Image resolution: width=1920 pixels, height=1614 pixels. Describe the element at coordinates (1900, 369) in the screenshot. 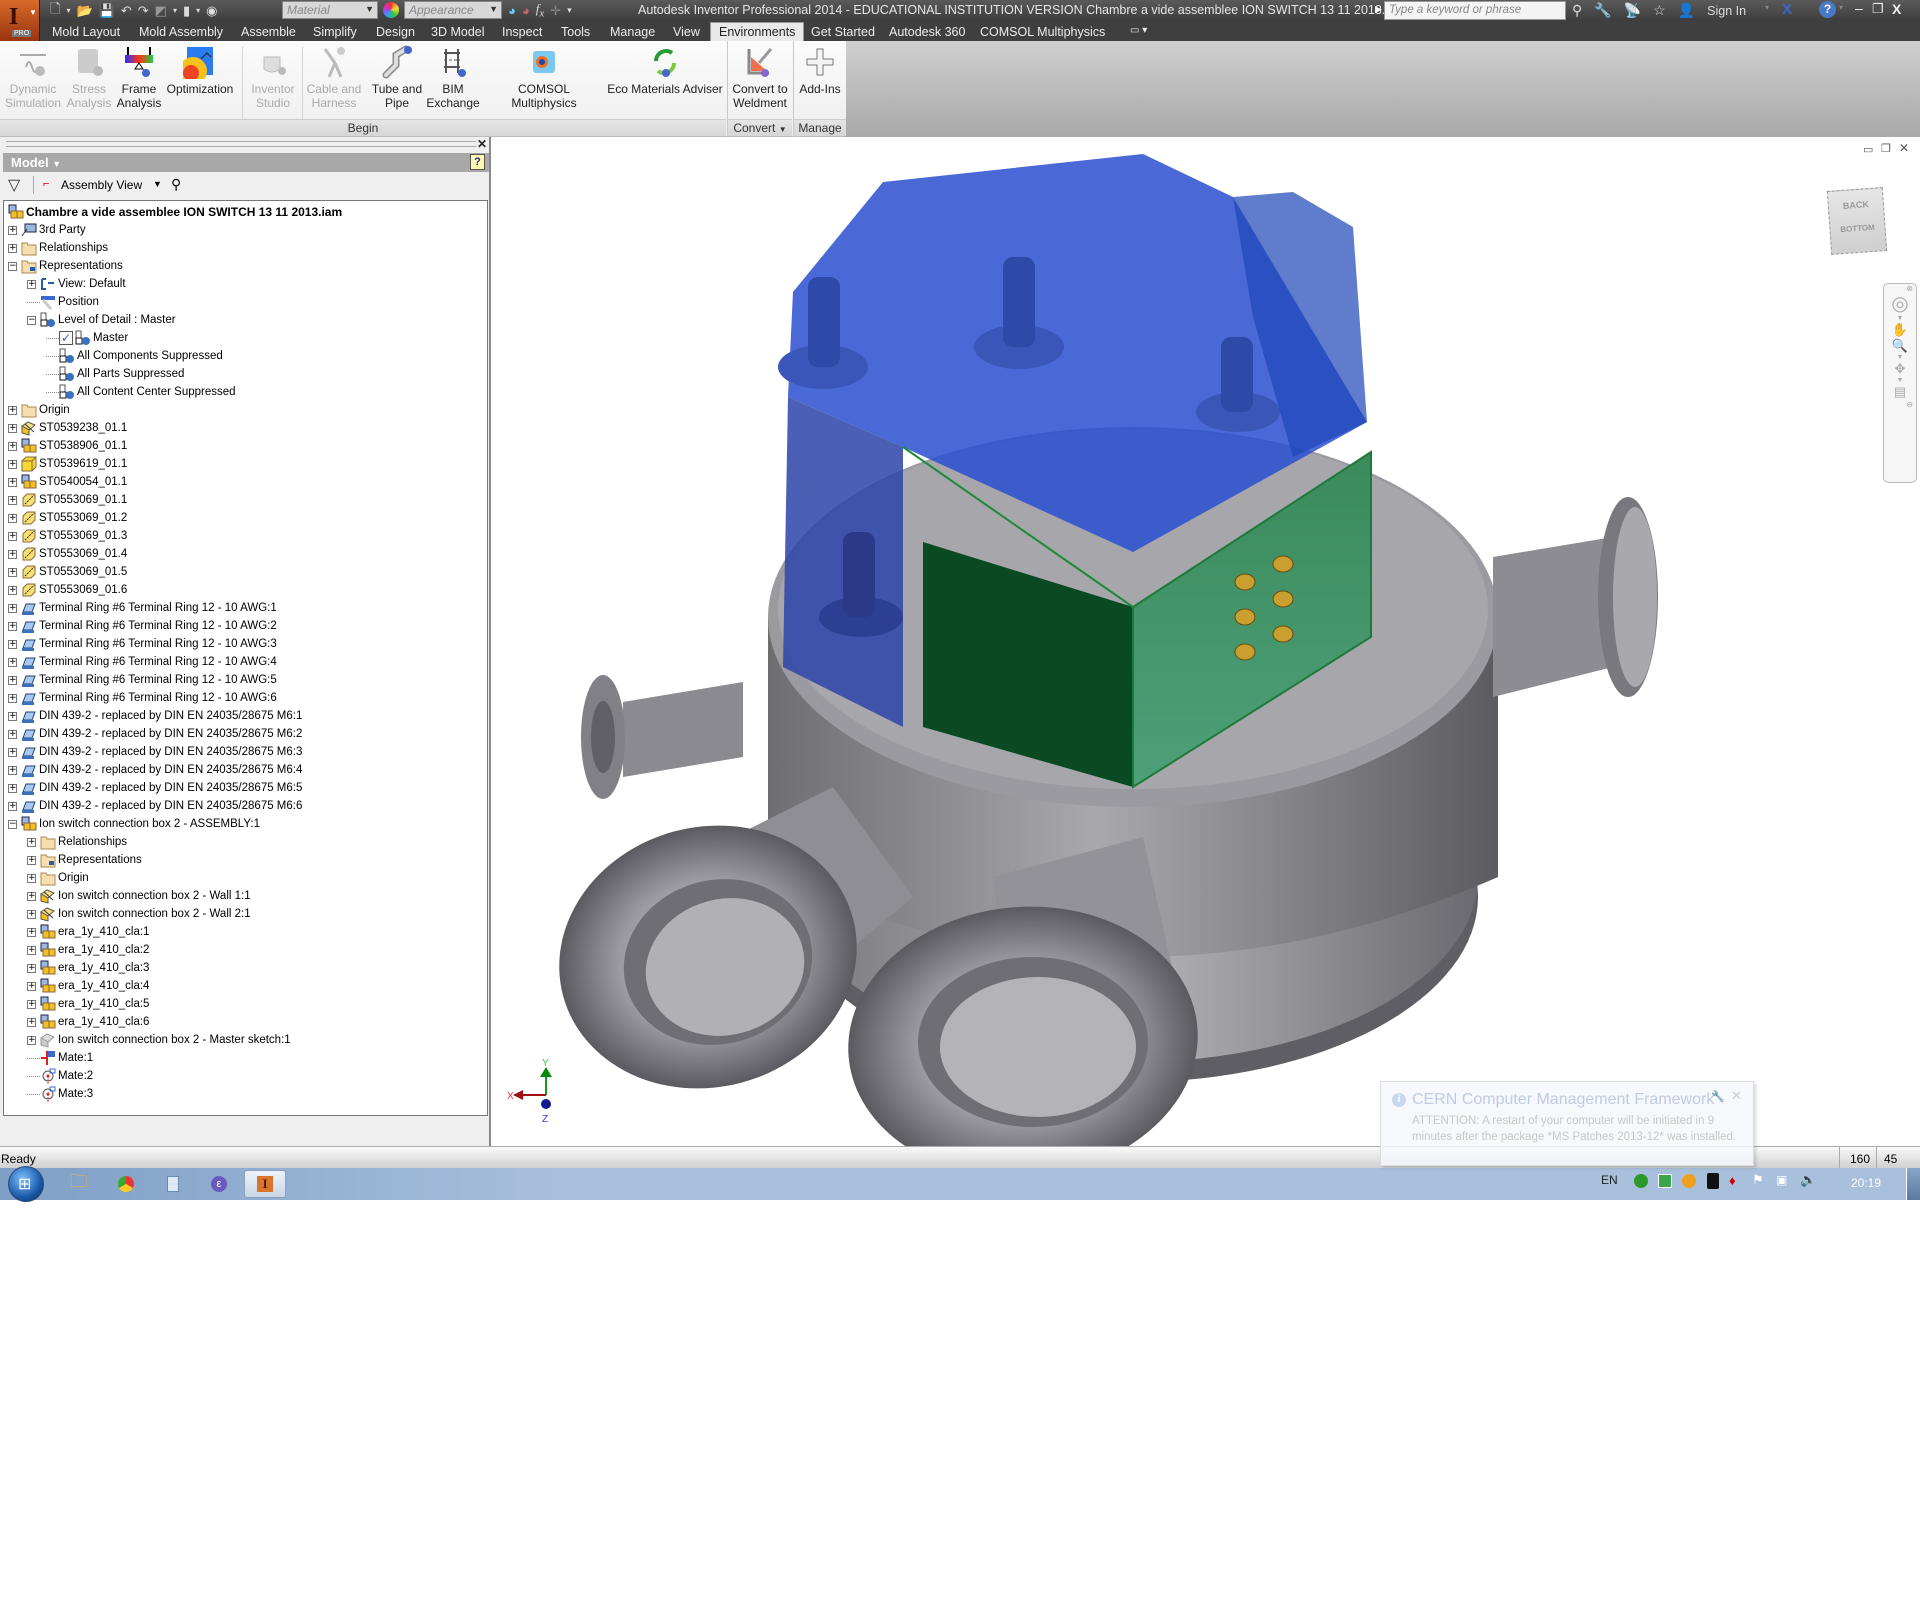

I see `orbit-icon: ✥` at that location.